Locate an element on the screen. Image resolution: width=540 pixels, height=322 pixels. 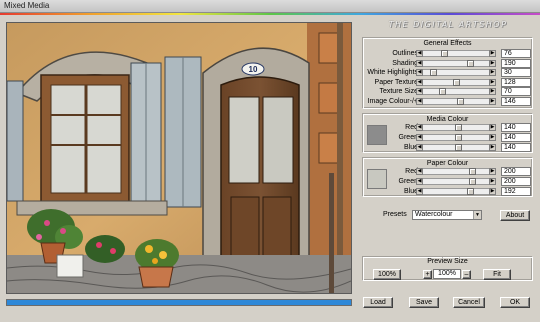
slider-row: Red ◀ ▶ 200 is located at coordinates (448, 171).